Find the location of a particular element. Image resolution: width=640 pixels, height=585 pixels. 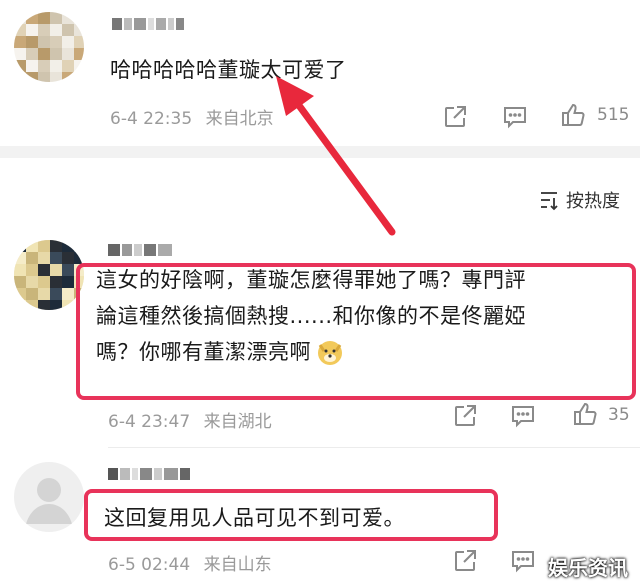

annotation-arrow is located at coordinates (336, 156).